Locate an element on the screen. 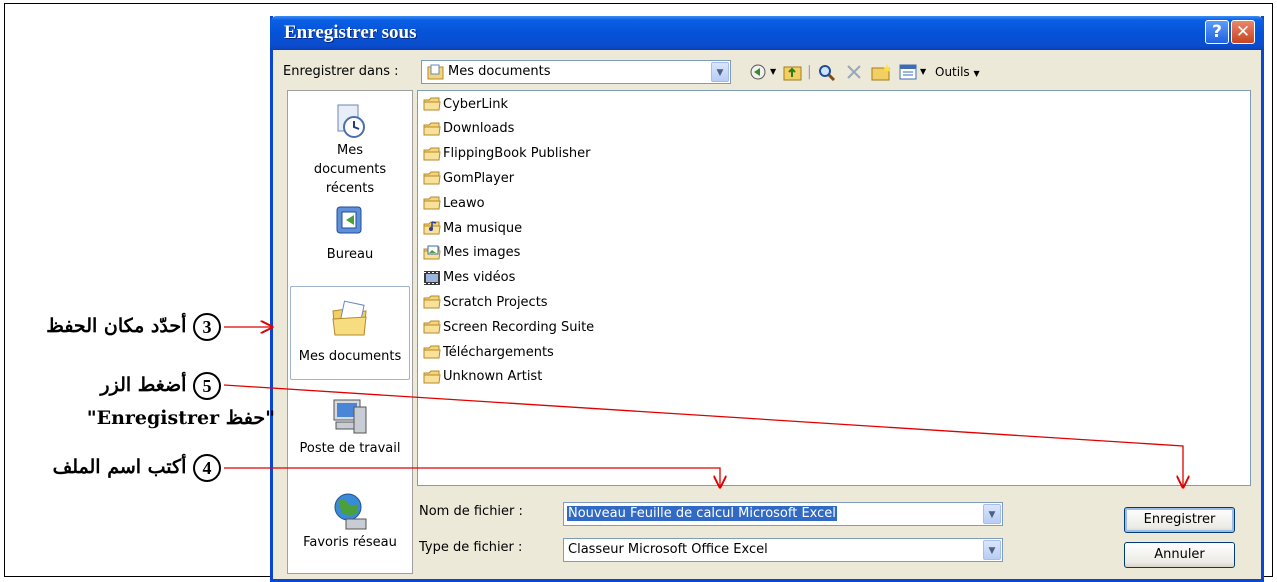  place-desktop: Bureau is located at coordinates (350, 238).